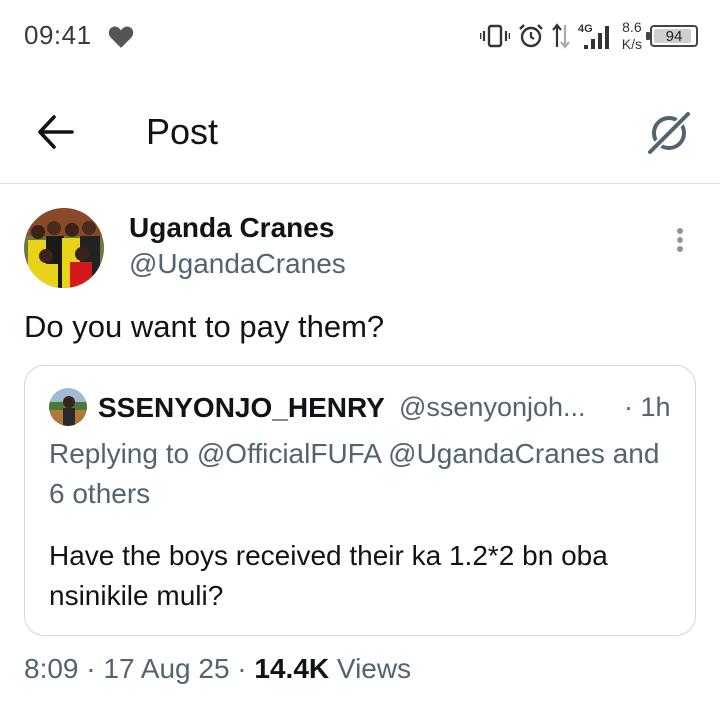  Describe the element at coordinates (647, 407) in the screenshot. I see `quoted-timestamp: · 1h` at that location.